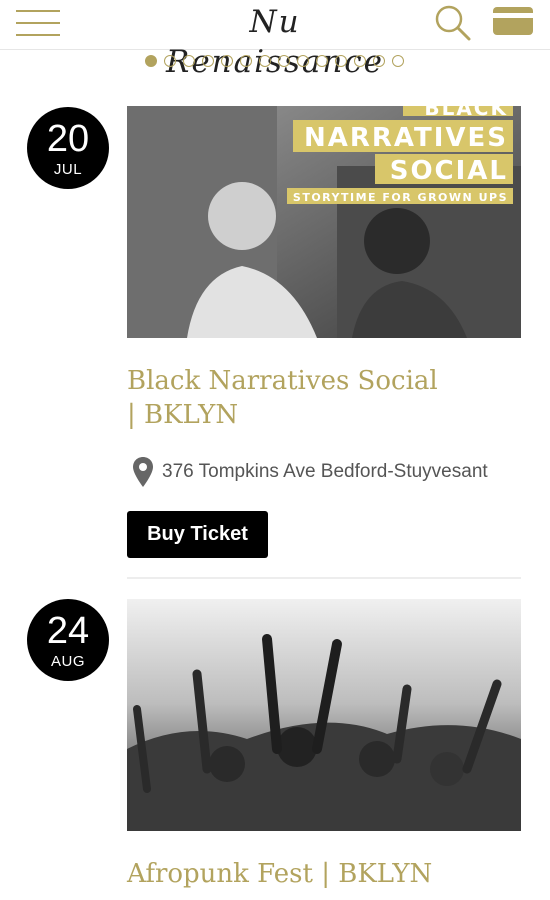 This screenshot has height=900, width=550. What do you see at coordinates (67, 661) in the screenshot?
I see `event-month: AUG` at bounding box center [67, 661].